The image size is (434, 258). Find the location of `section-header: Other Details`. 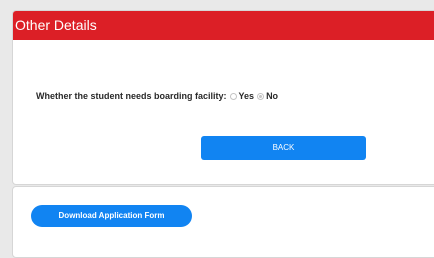

section-header: Other Details is located at coordinates (223, 25).